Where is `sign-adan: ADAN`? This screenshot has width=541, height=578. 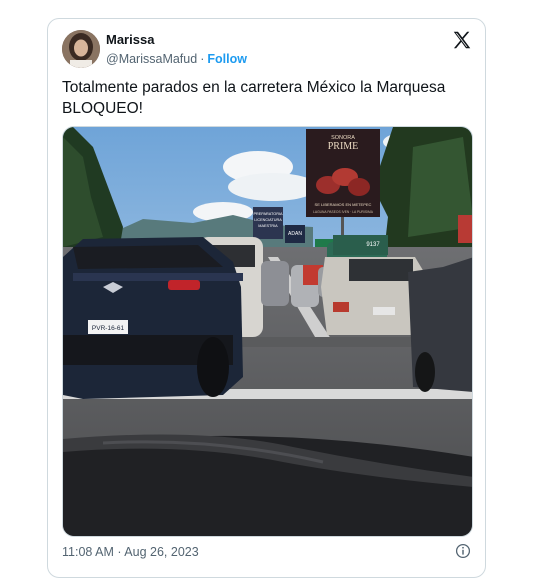
sign-adan: ADAN is located at coordinates (295, 234).